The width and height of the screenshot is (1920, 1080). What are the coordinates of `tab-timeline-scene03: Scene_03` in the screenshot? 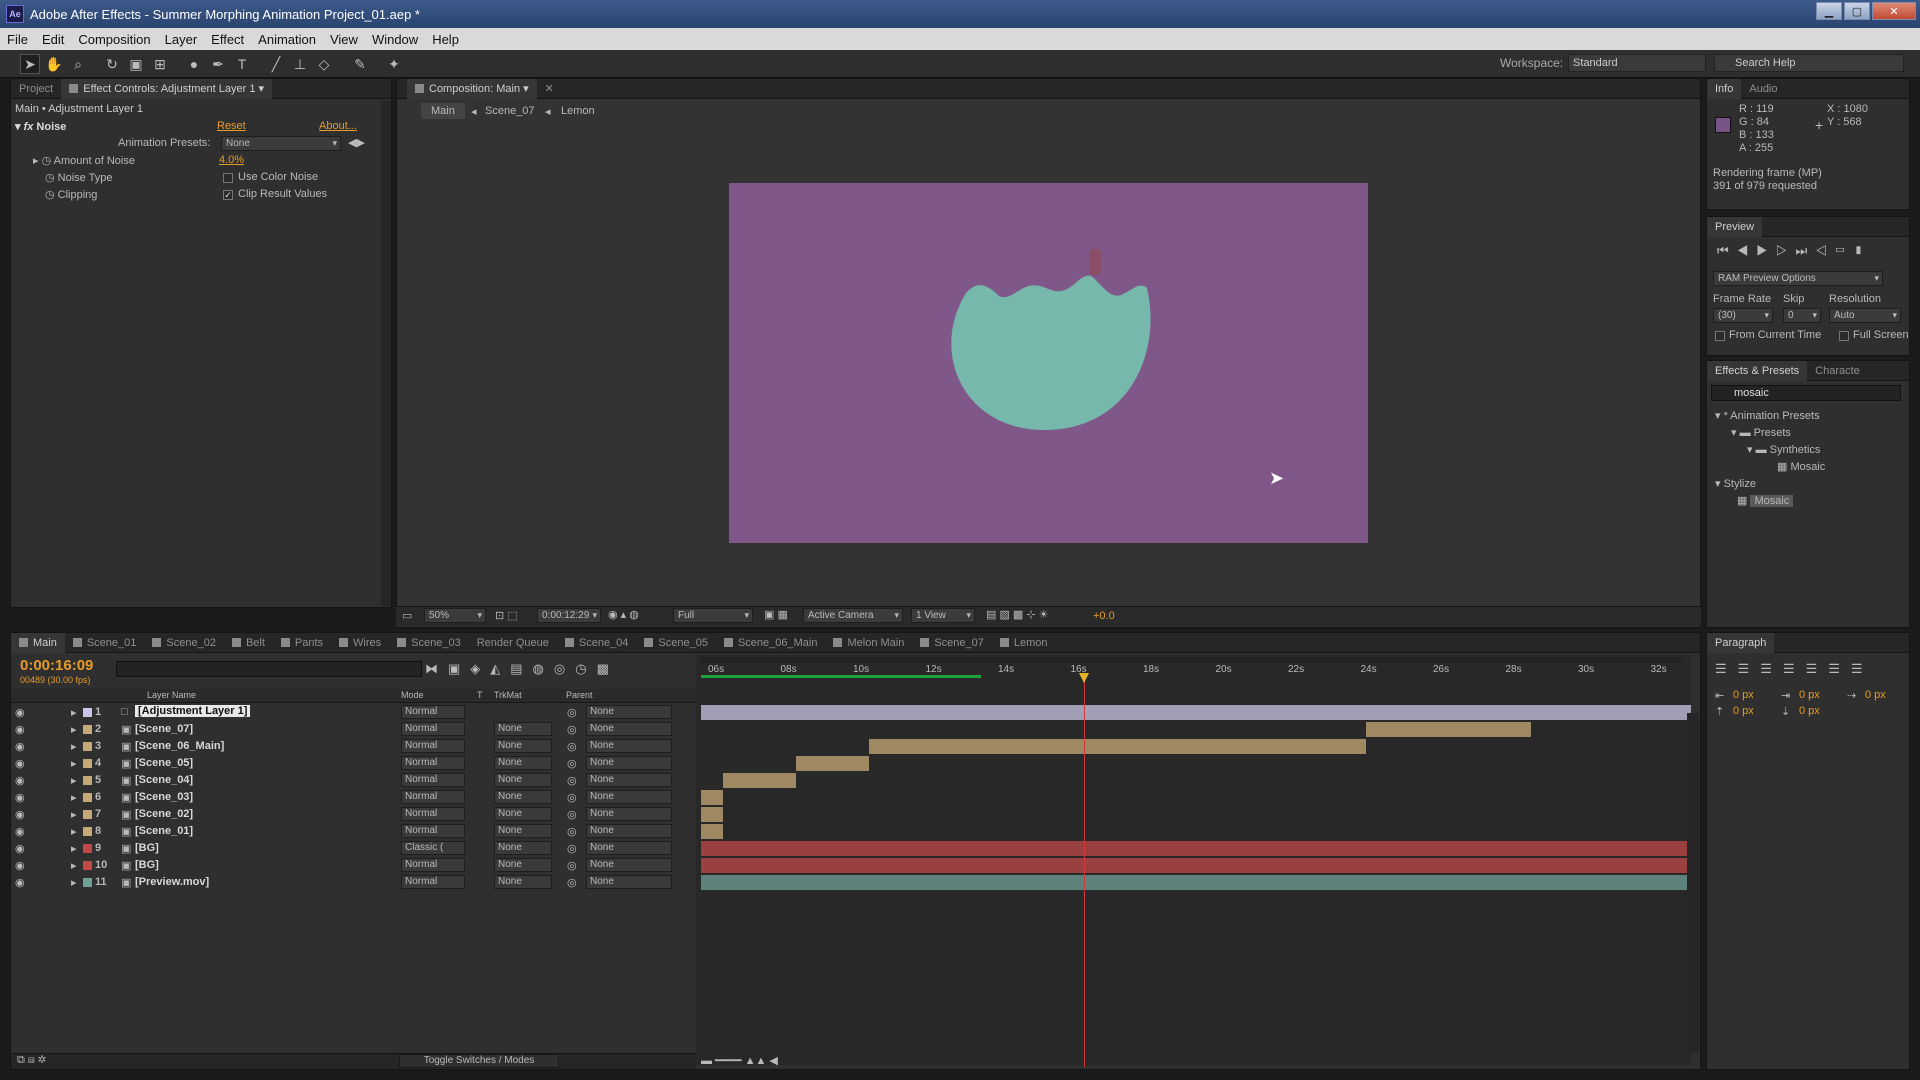 It's located at (429, 643).